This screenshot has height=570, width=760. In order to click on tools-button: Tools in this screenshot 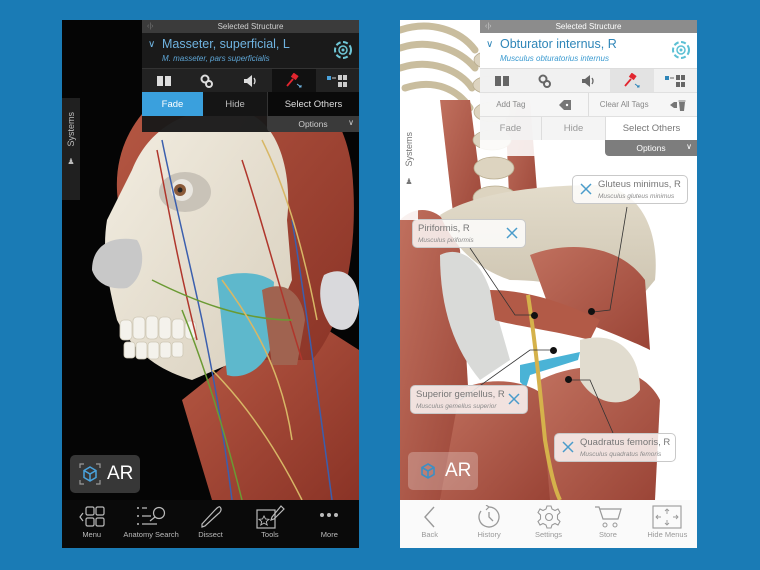, I will do `click(269, 524)`.